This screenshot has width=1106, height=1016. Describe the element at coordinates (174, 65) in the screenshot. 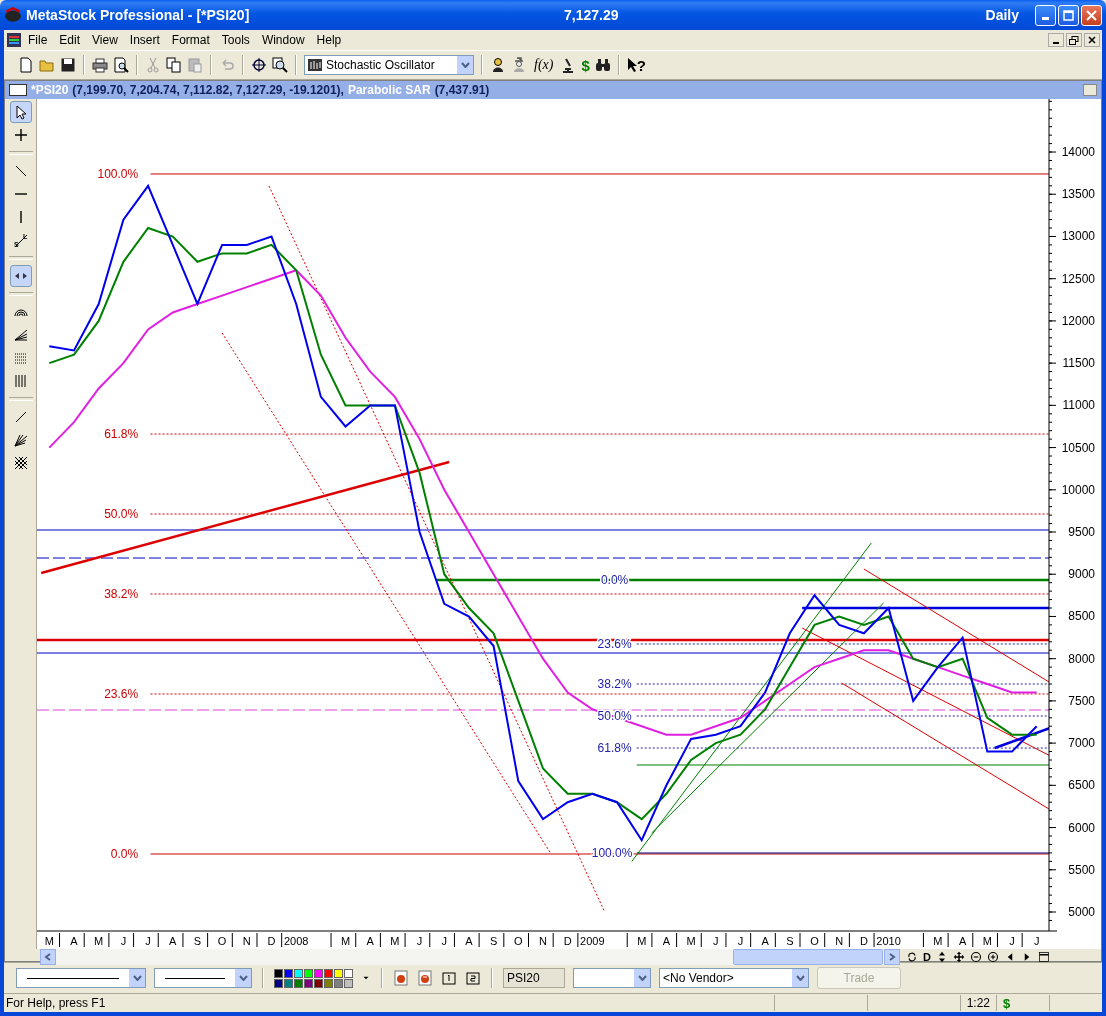

I see `copy-icon` at that location.